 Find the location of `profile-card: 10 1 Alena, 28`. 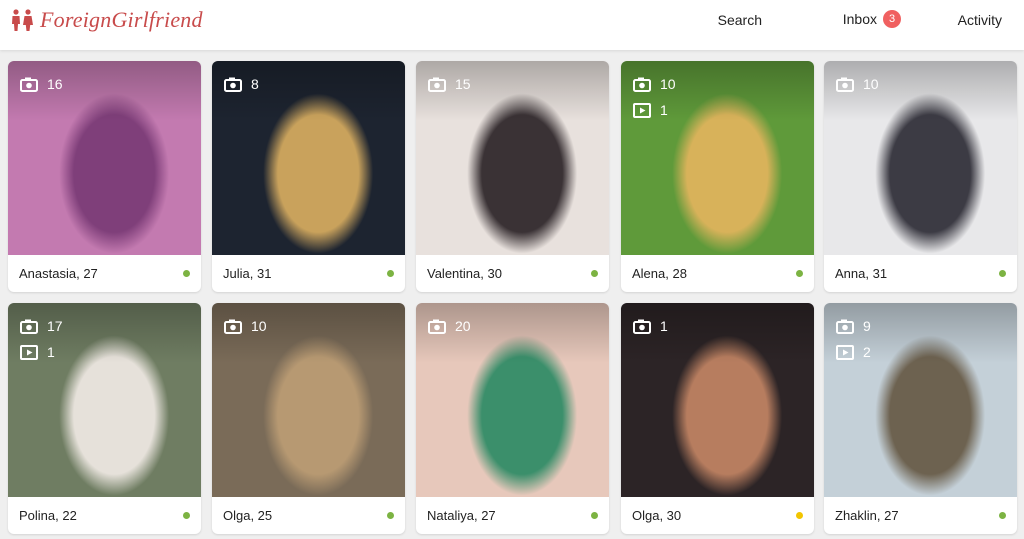

profile-card: 10 1 Alena, 28 is located at coordinates (717, 176).